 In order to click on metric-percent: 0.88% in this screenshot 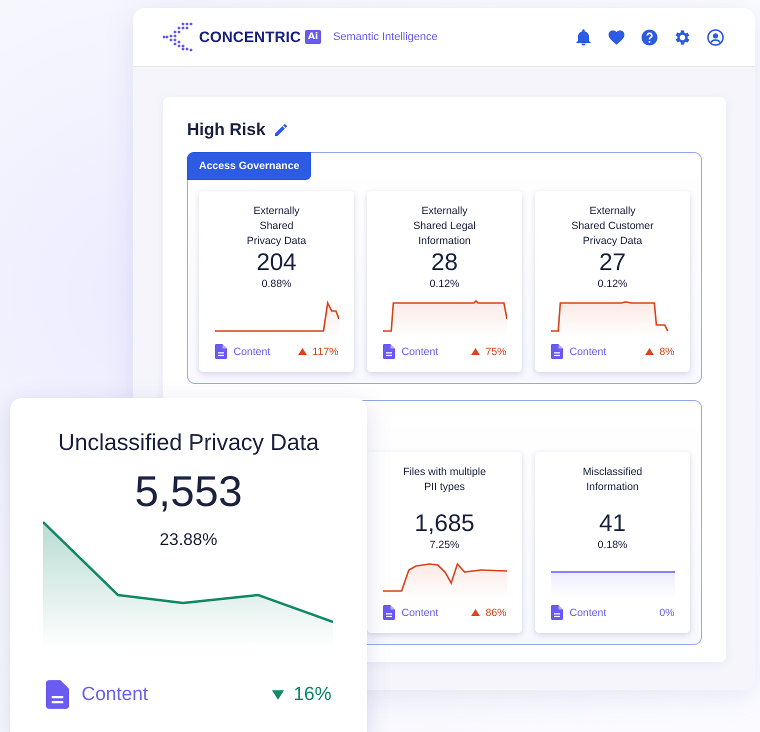, I will do `click(277, 284)`.